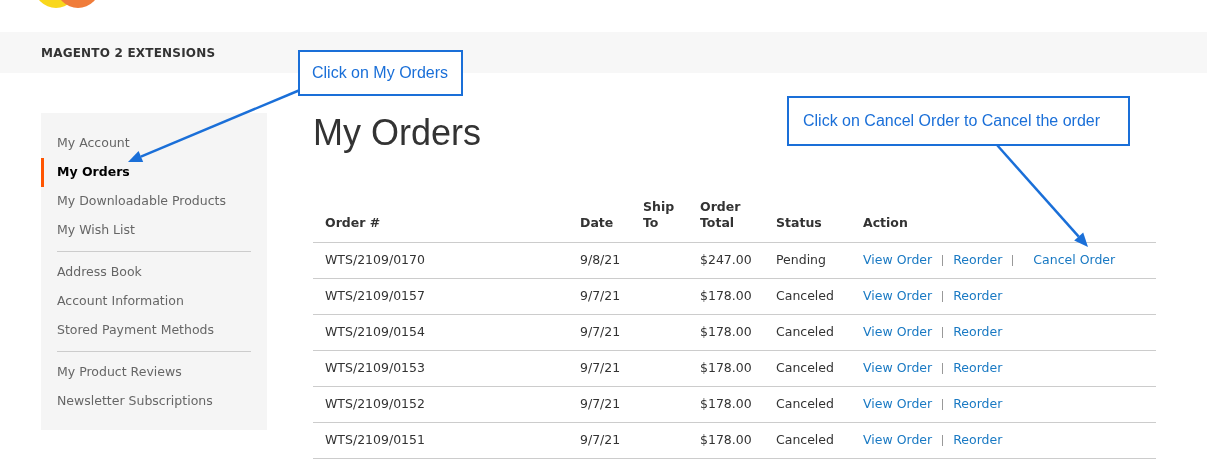 The width and height of the screenshot is (1207, 461). I want to click on callout-box: Click on Cancel Order to Cancel the order, so click(958, 121).